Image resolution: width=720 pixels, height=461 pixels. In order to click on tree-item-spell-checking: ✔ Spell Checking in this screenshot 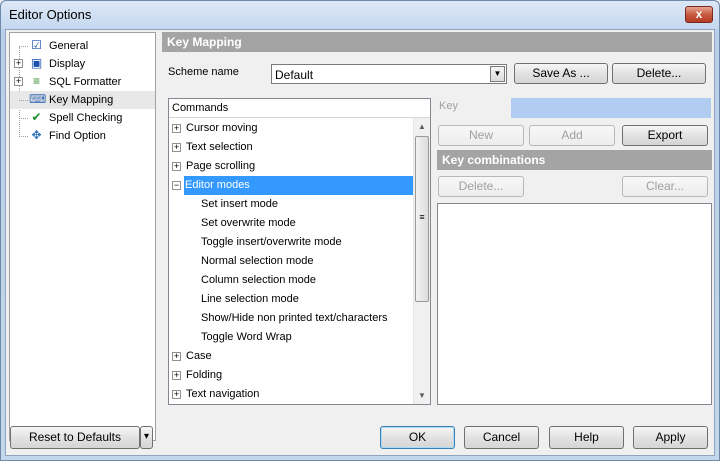, I will do `click(82, 118)`.